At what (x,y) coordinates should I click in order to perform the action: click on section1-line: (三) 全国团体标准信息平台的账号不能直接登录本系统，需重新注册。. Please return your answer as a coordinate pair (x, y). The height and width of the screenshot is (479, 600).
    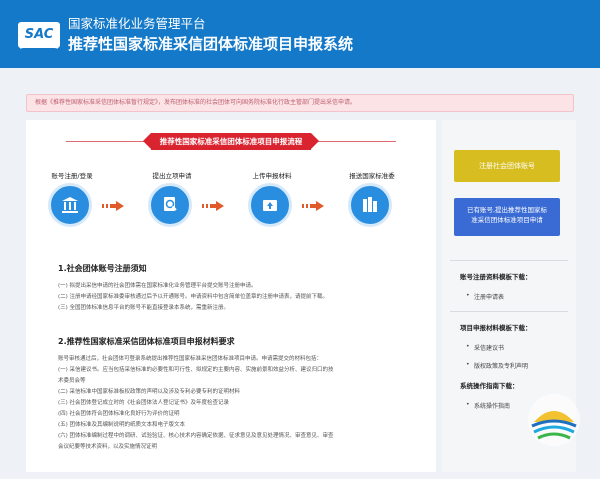
    Looking at the image, I should click on (144, 308).